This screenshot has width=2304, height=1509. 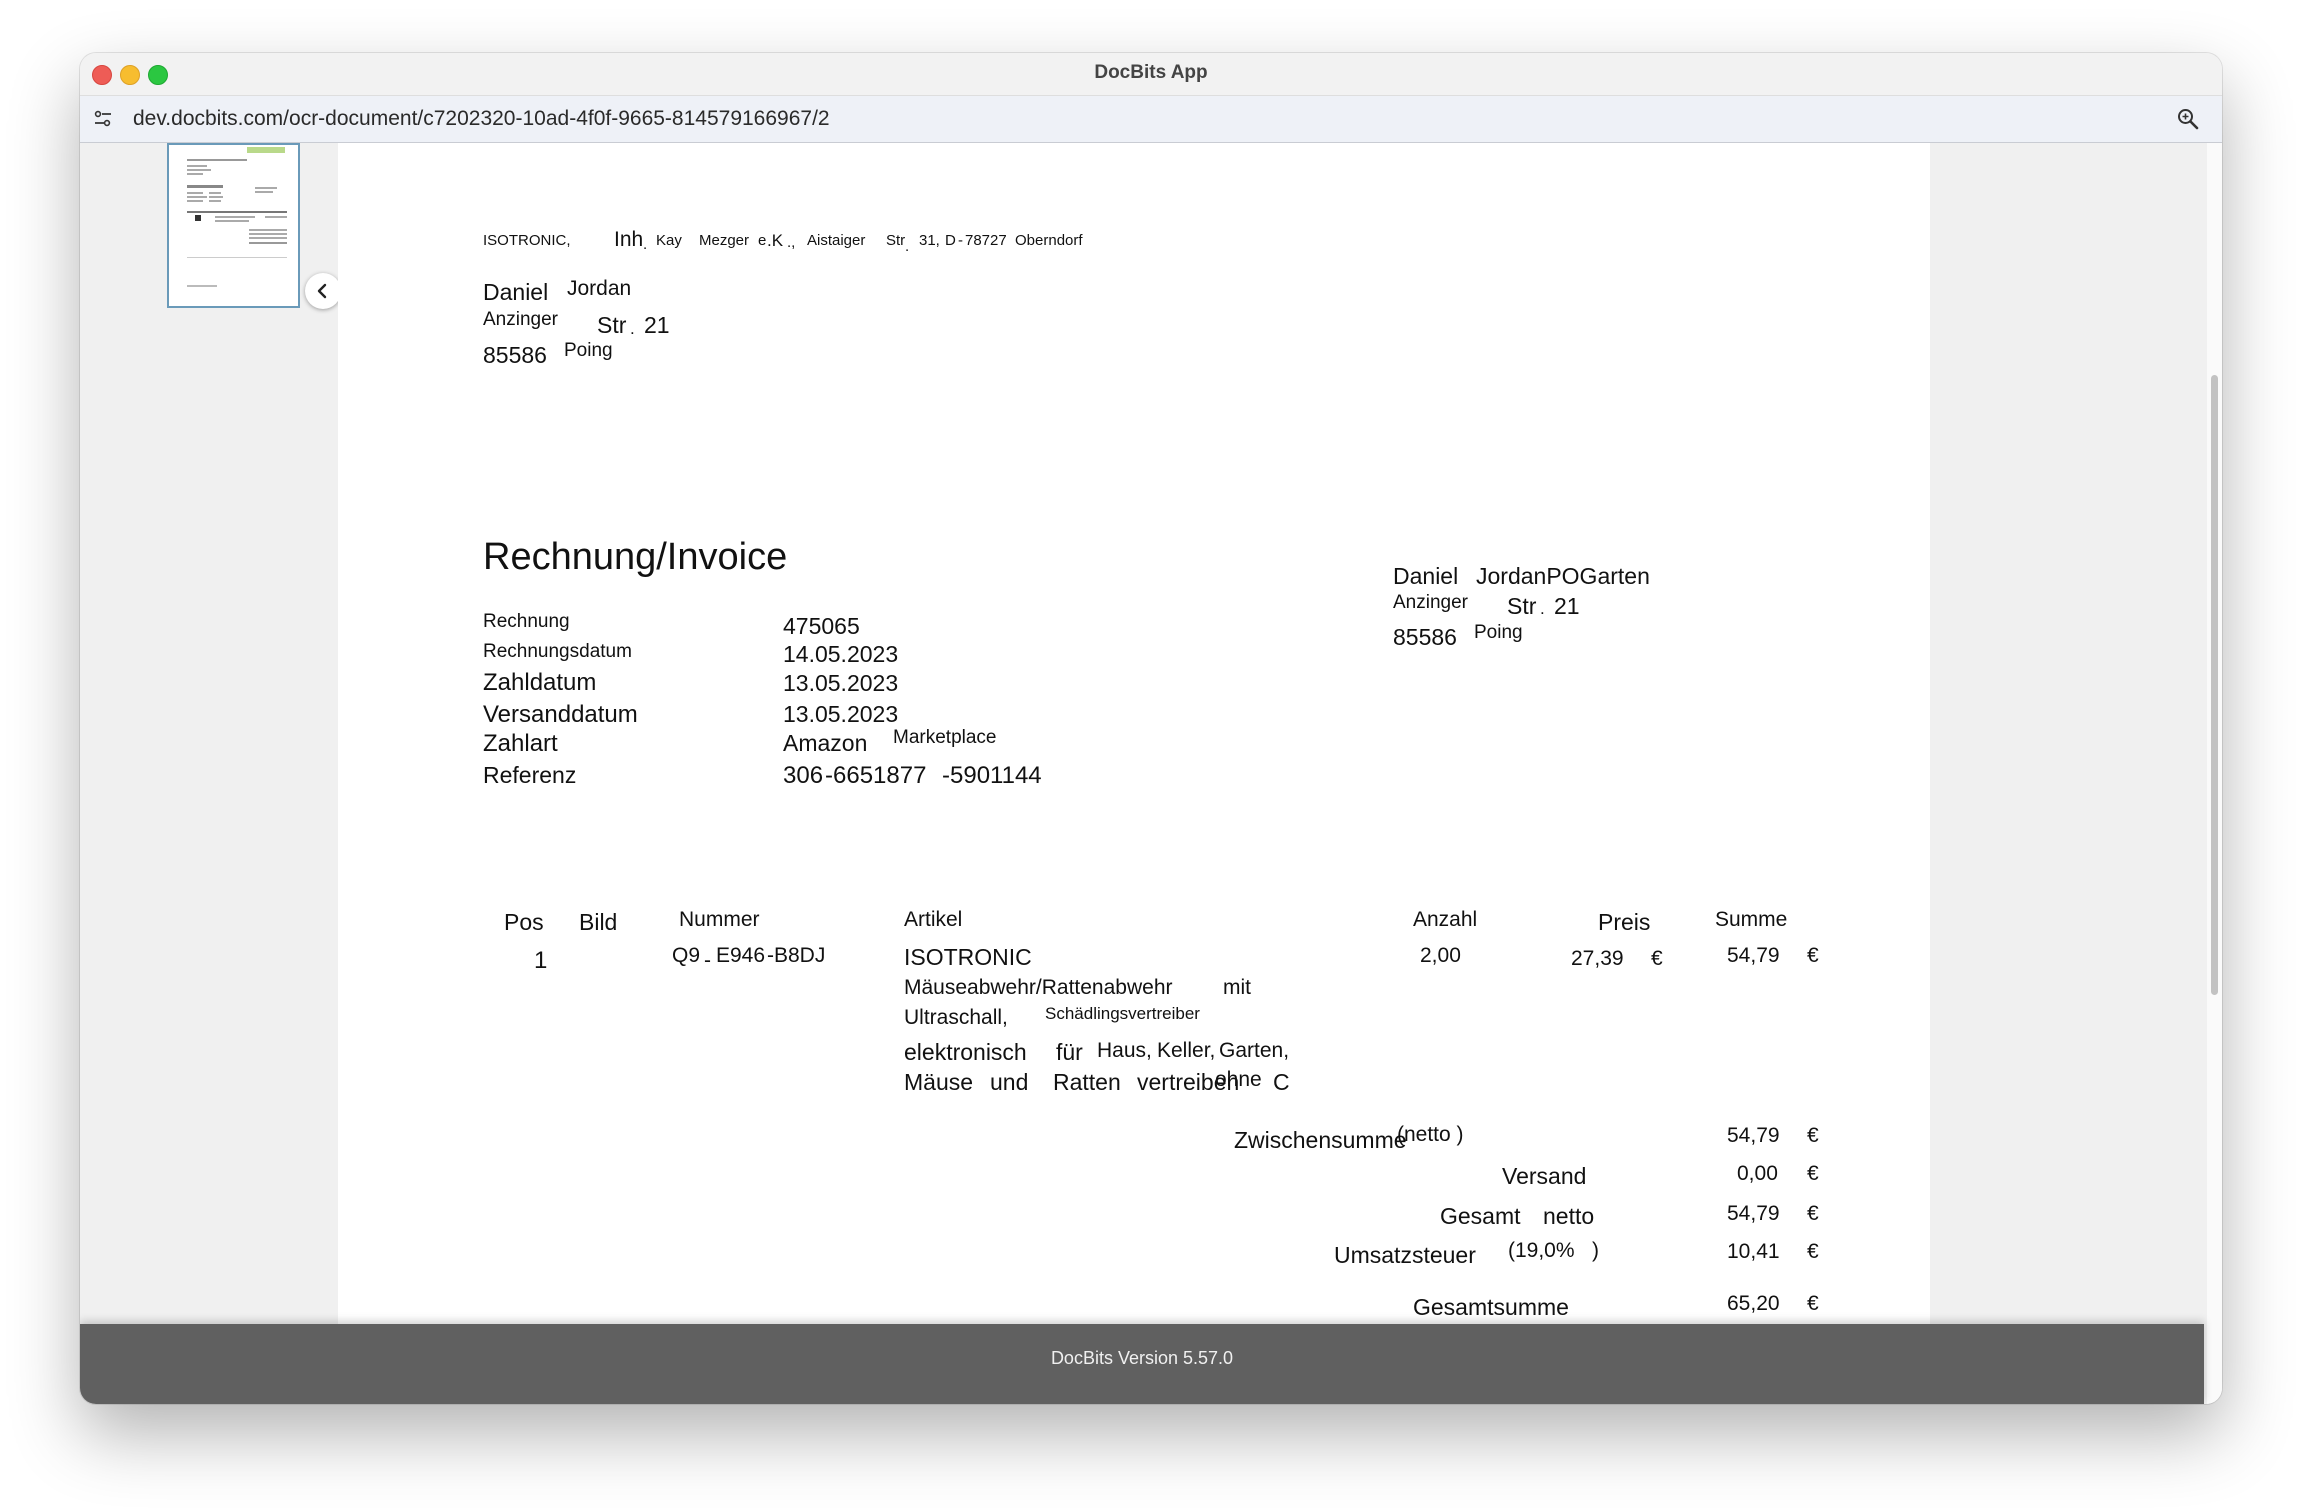 I want to click on window-title: DocBits App, so click(x=1151, y=72).